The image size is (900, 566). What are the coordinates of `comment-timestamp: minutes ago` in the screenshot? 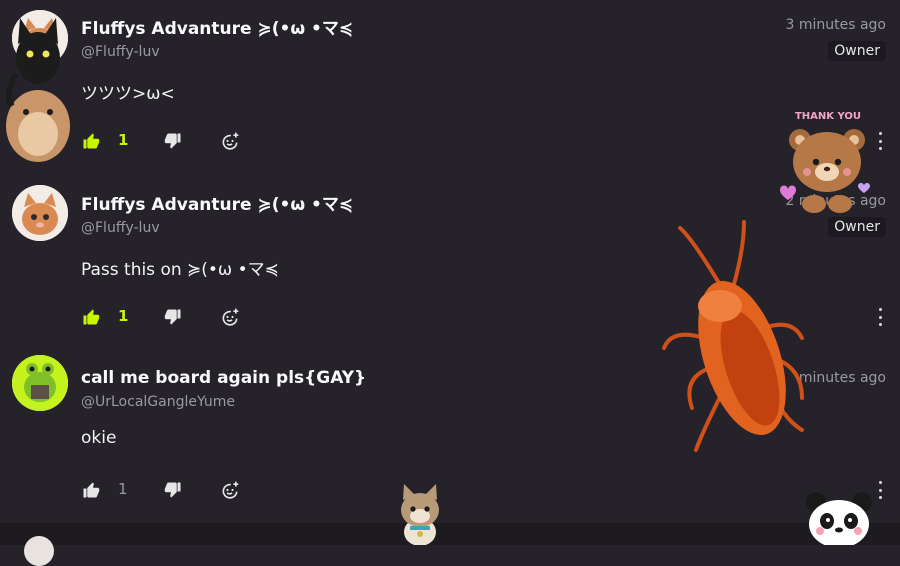 It's located at (842, 378).